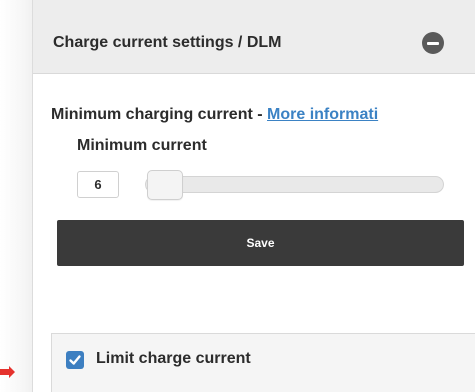 Image resolution: width=475 pixels, height=392 pixels. I want to click on more-information-link: More informati, so click(322, 114).